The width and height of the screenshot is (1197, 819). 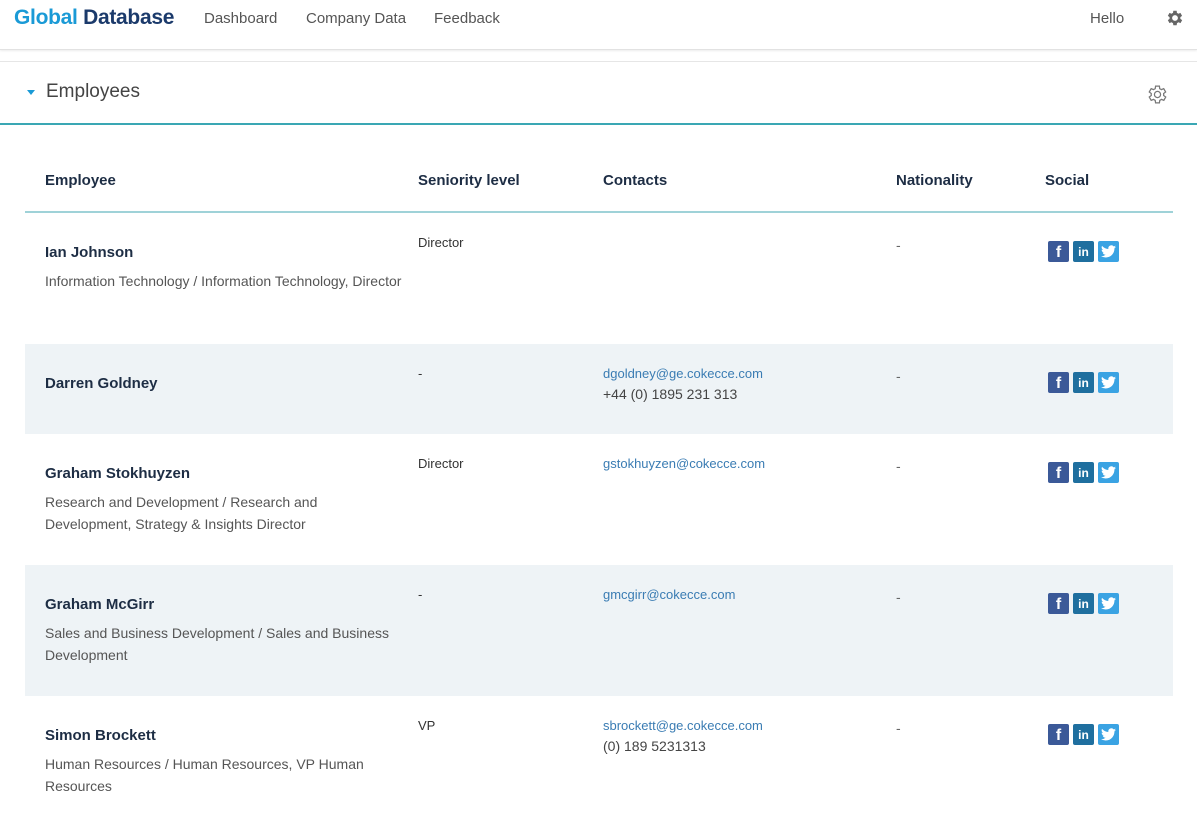 I want to click on header-contacts: Contacts, so click(x=635, y=180).